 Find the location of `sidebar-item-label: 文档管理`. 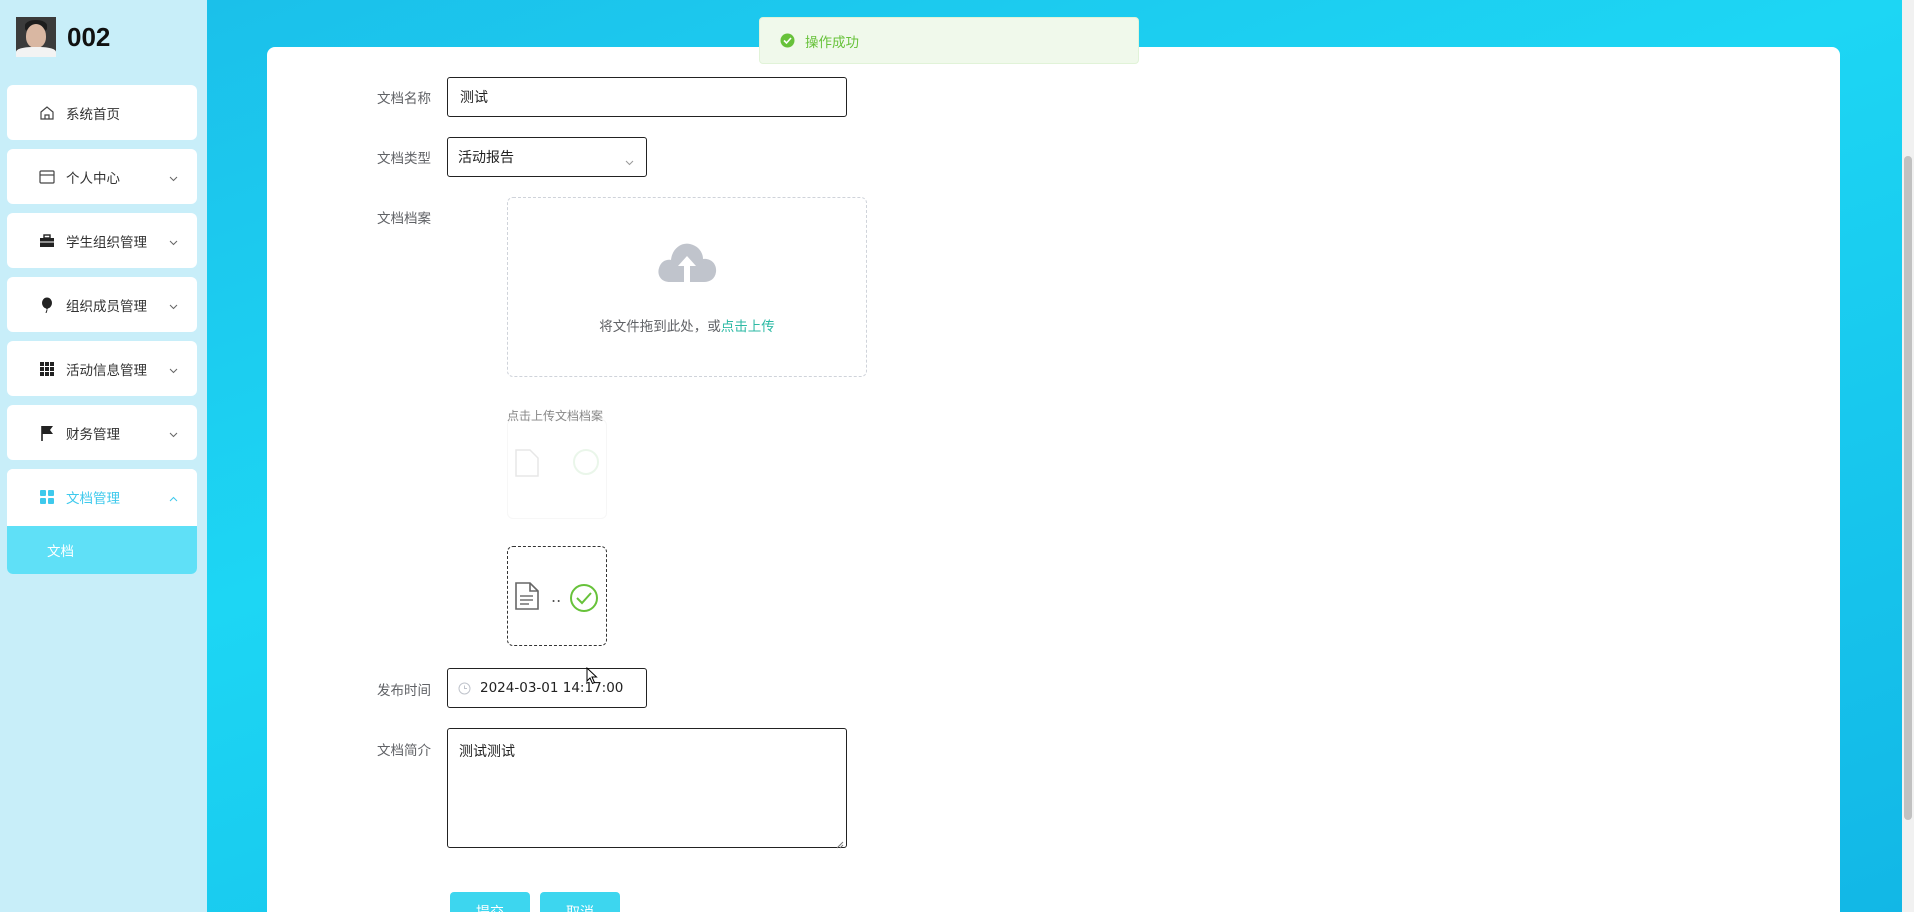

sidebar-item-label: 文档管理 is located at coordinates (93, 498).